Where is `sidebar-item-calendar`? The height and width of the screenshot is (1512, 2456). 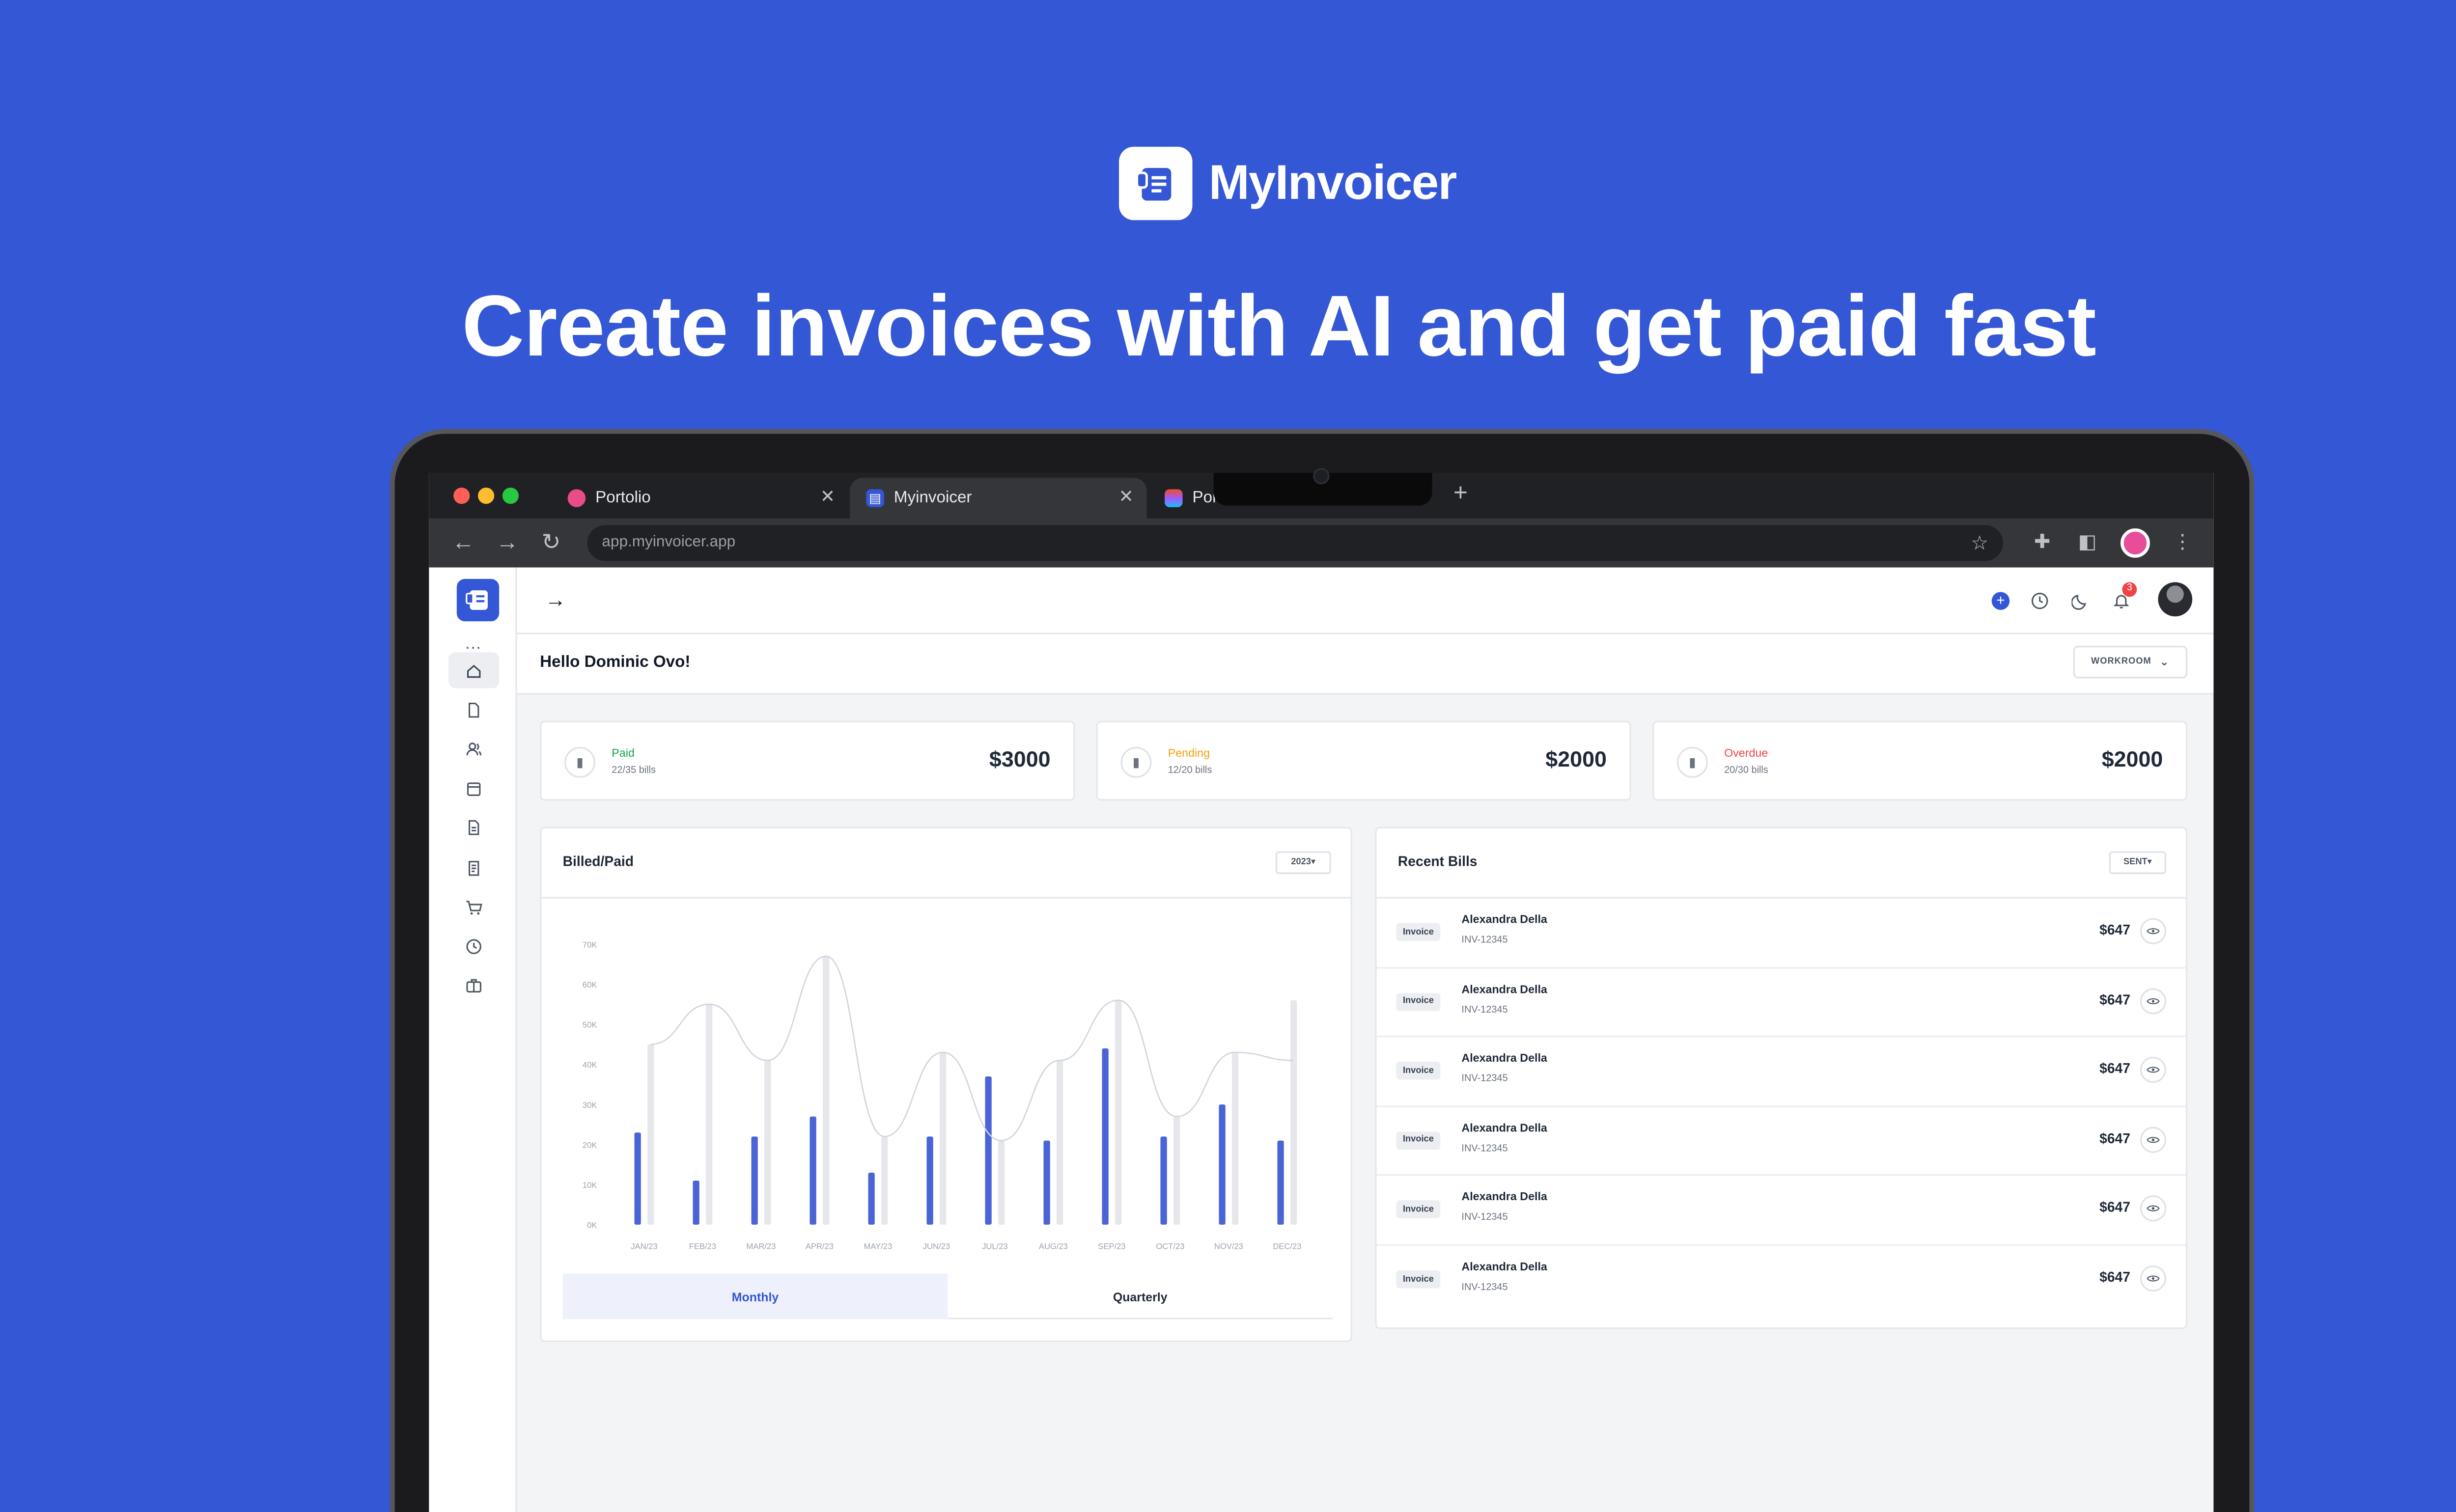 sidebar-item-calendar is located at coordinates (473, 788).